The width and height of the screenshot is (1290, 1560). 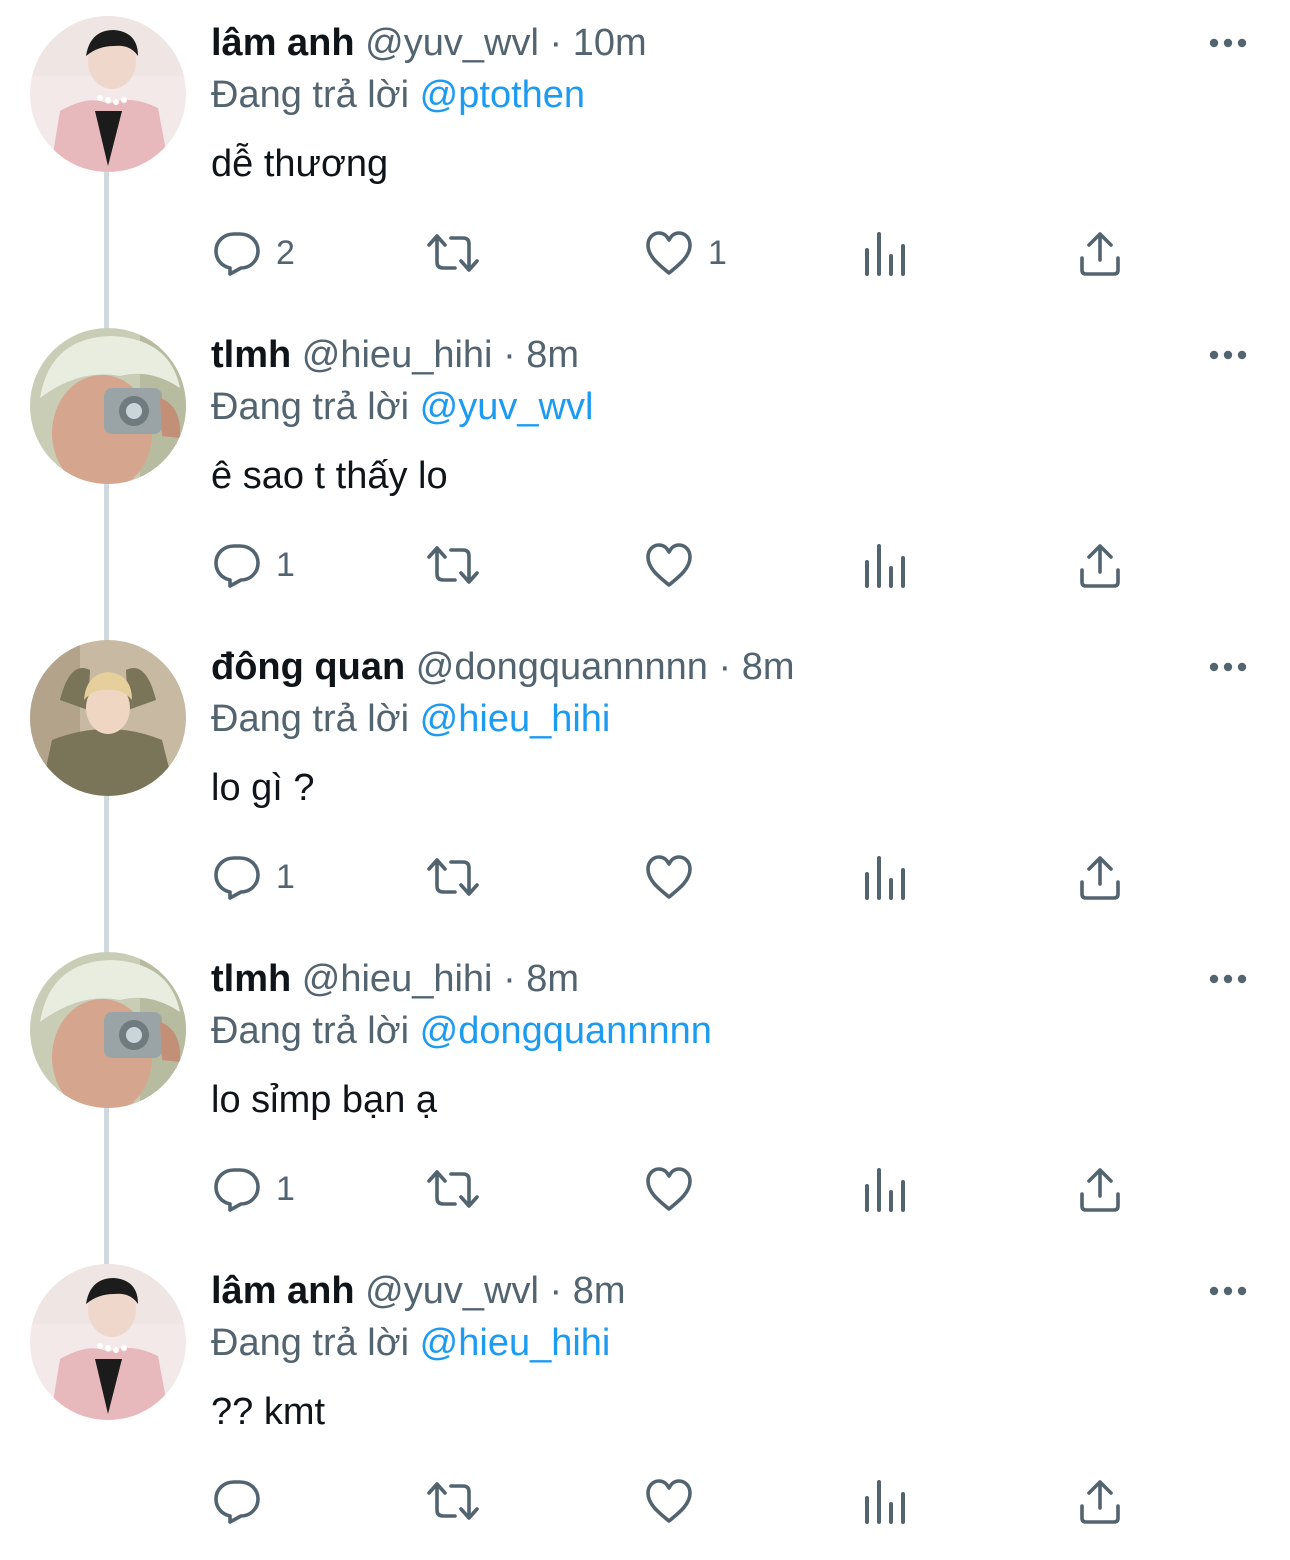 What do you see at coordinates (285, 252) in the screenshot?
I see `reply-count: 2` at bounding box center [285, 252].